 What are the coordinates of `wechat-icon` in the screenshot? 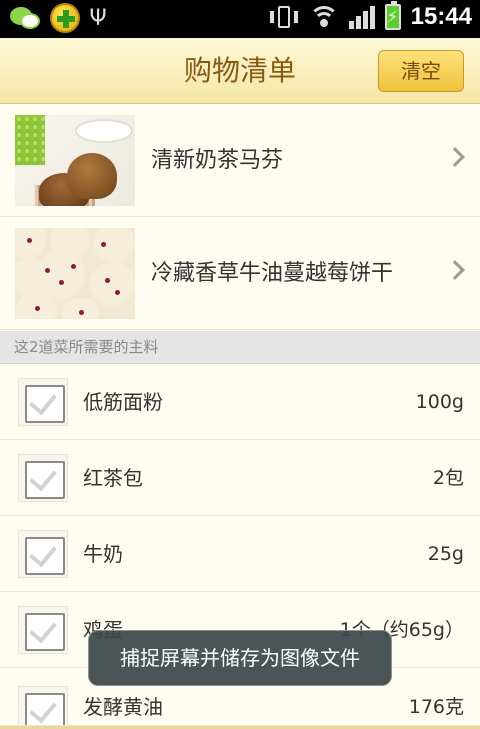 It's located at (26, 18).